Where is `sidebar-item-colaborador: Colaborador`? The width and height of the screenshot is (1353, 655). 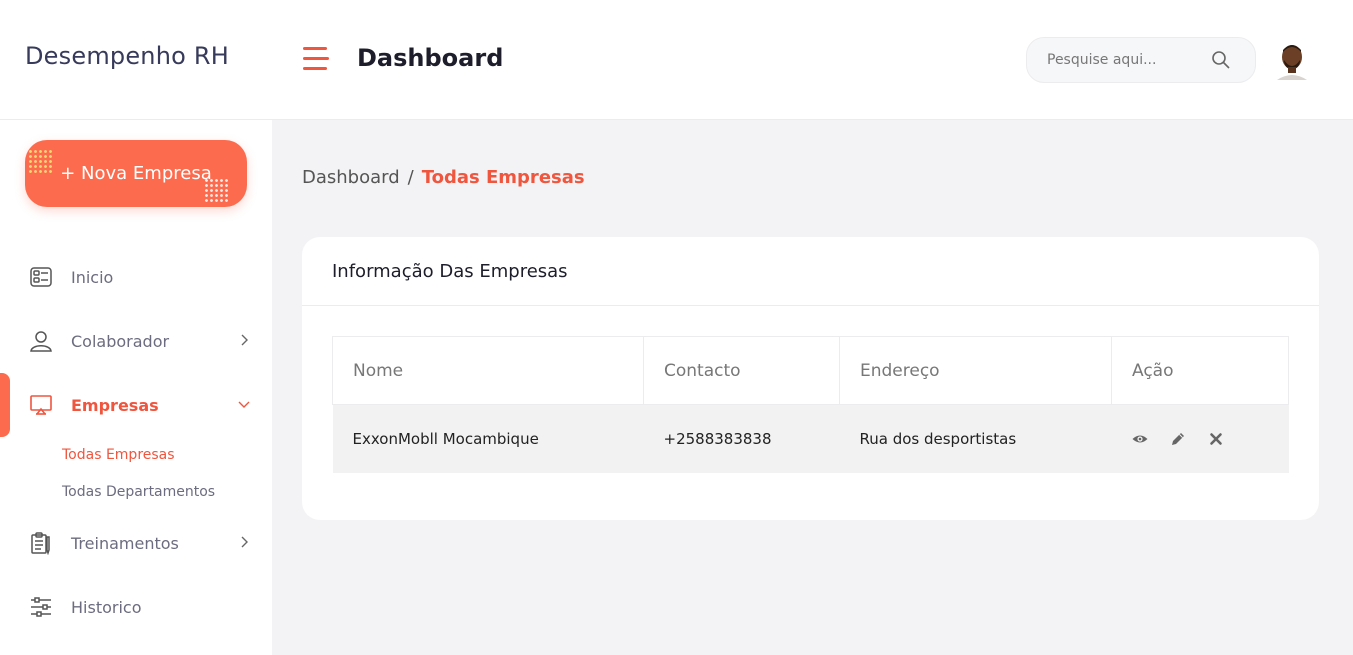
sidebar-item-colaborador: Colaborador is located at coordinates (136, 341).